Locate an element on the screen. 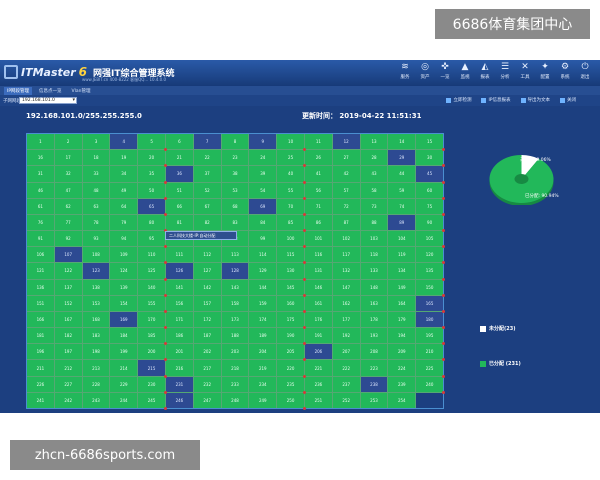 The width and height of the screenshot is (600, 480). toolbar-tools-button: ✕ 工具 is located at coordinates (525, 73).